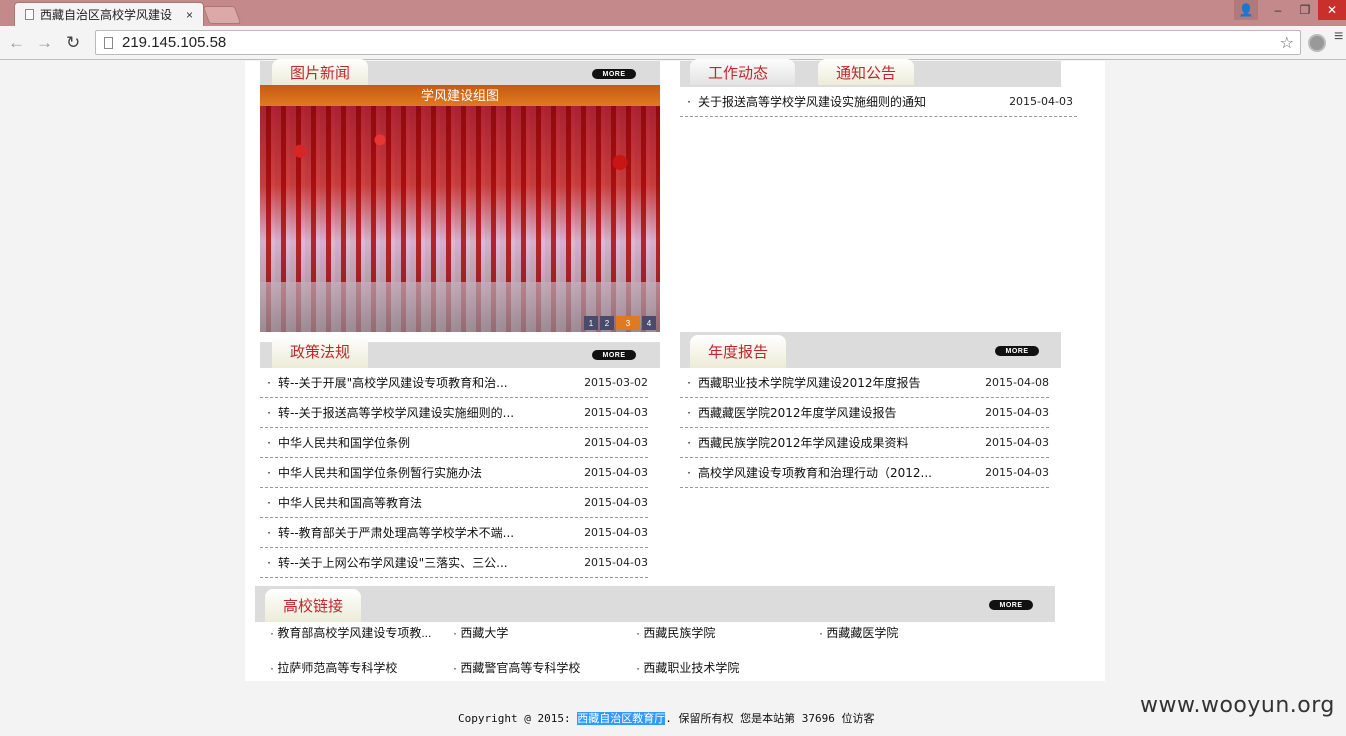  Describe the element at coordinates (1278, 10) in the screenshot. I see `minimize-button: –` at that location.